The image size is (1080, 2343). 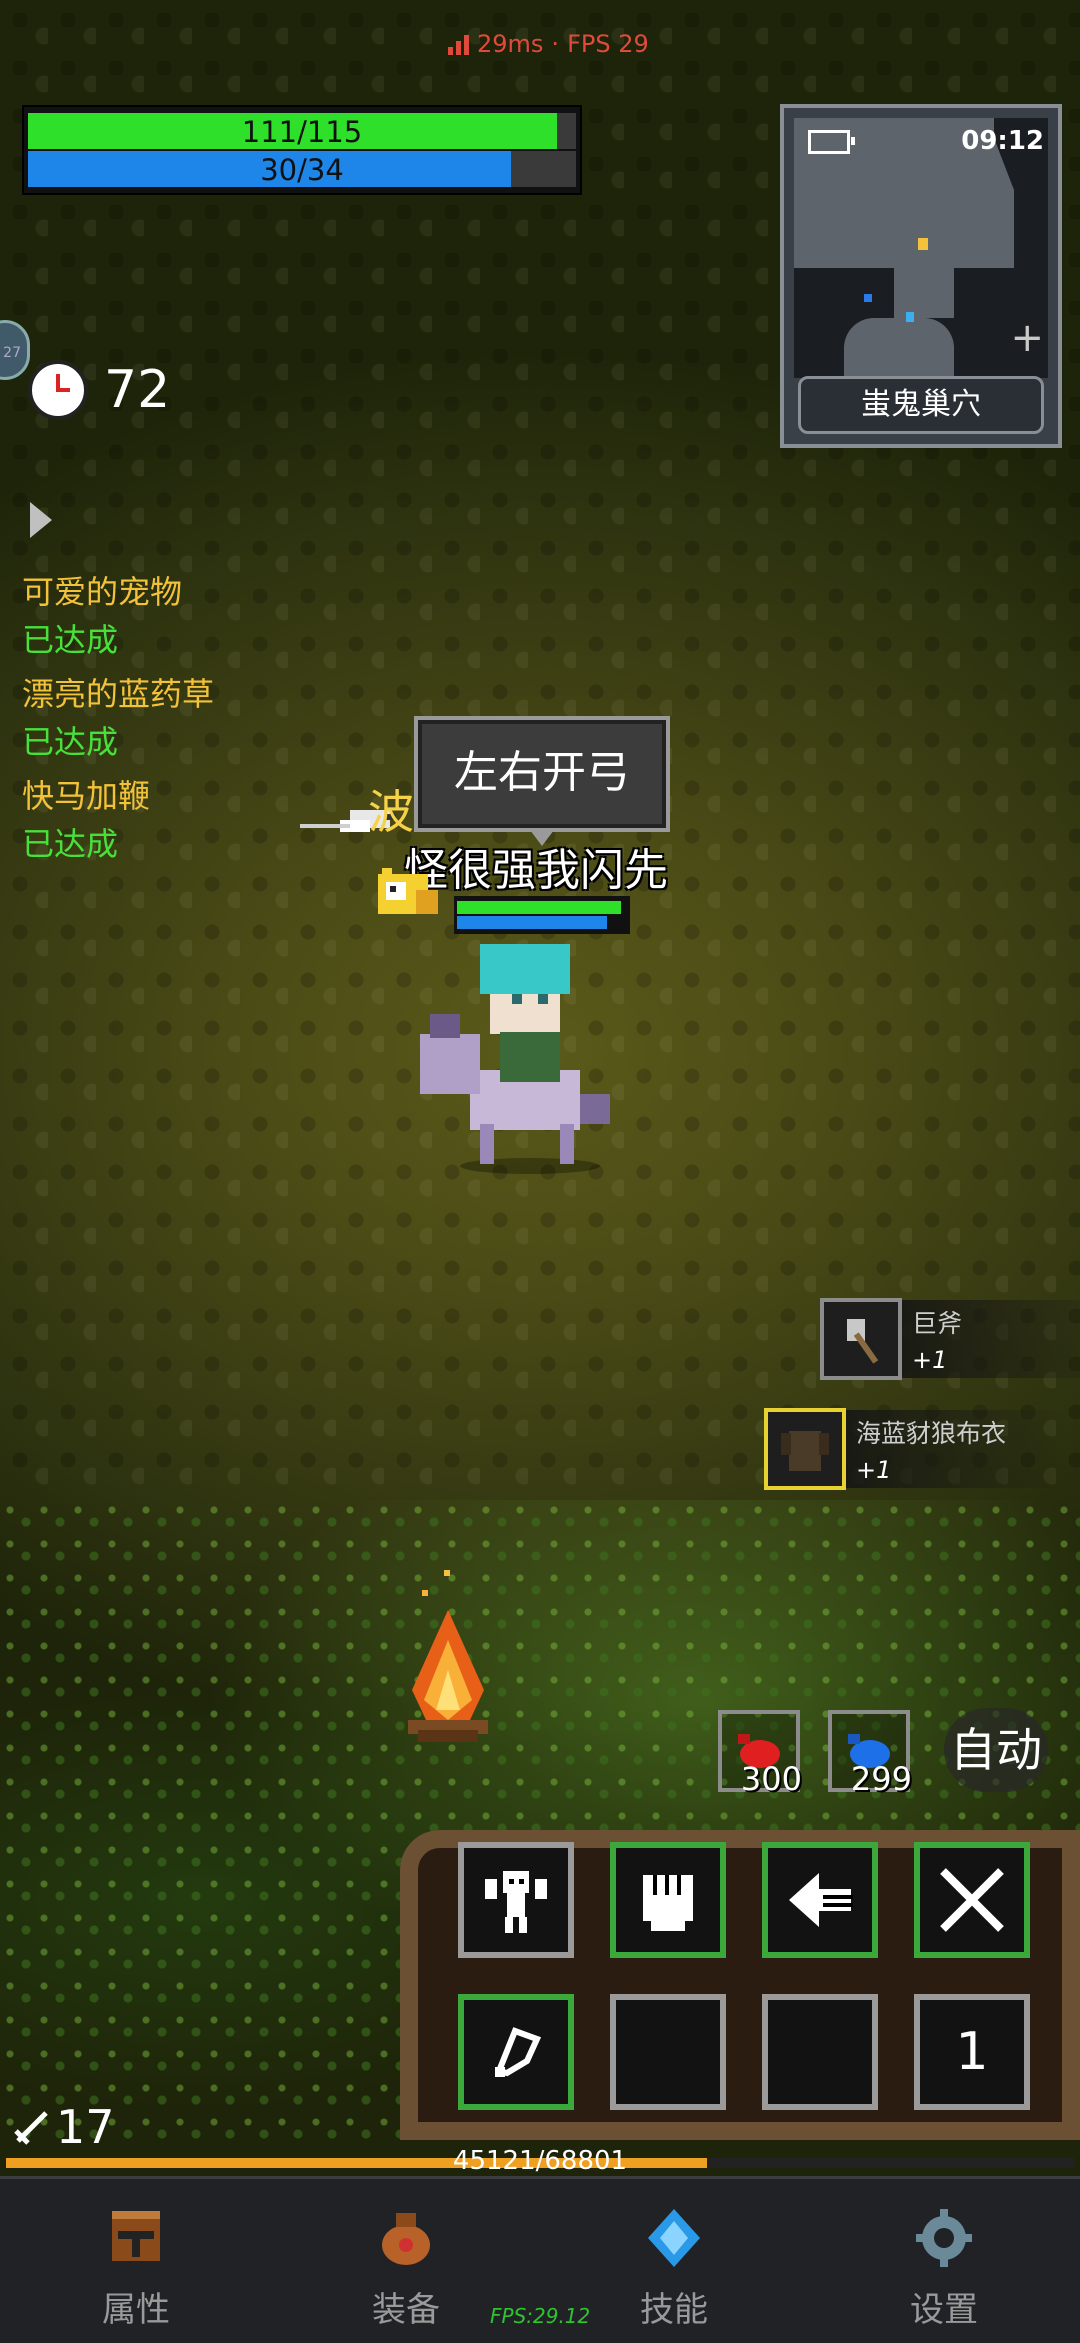 I want to click on cast-skill-icon, so click(x=516, y=2052).